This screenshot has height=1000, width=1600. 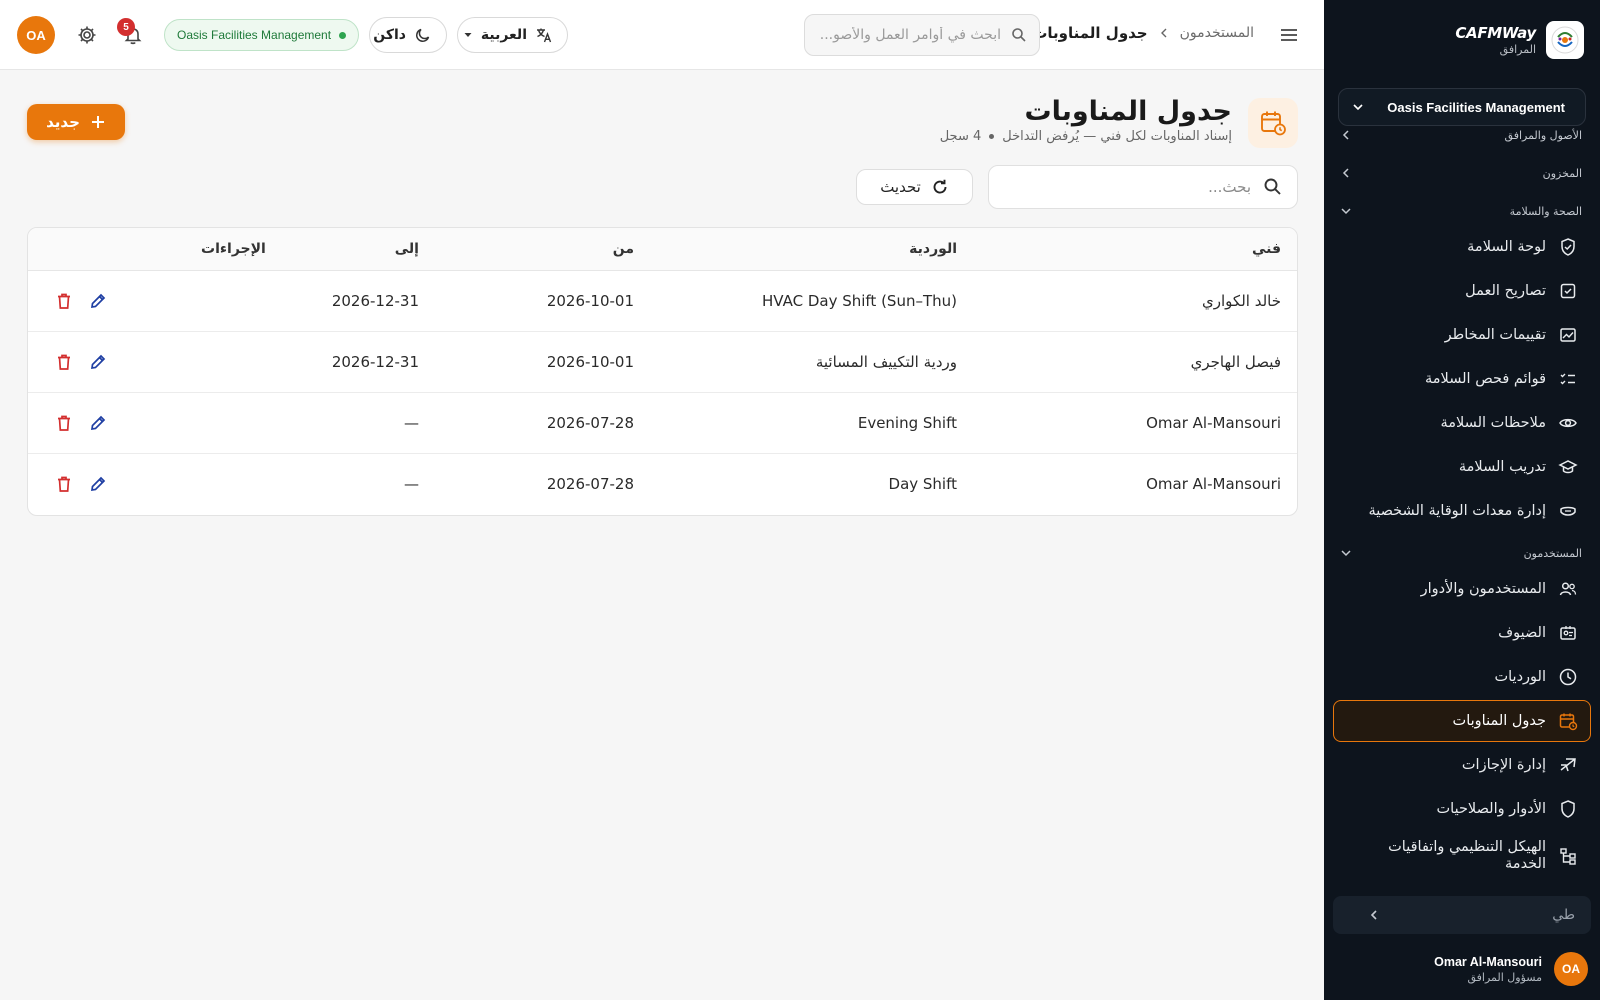 What do you see at coordinates (254, 35) in the screenshot?
I see `organization-badge-label: Oasis Facilities Management` at bounding box center [254, 35].